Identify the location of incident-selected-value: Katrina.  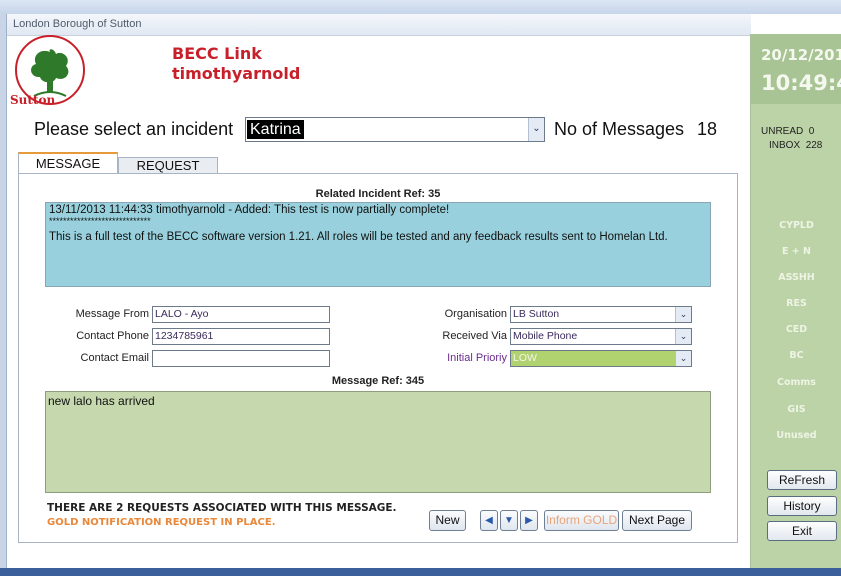
(275, 129).